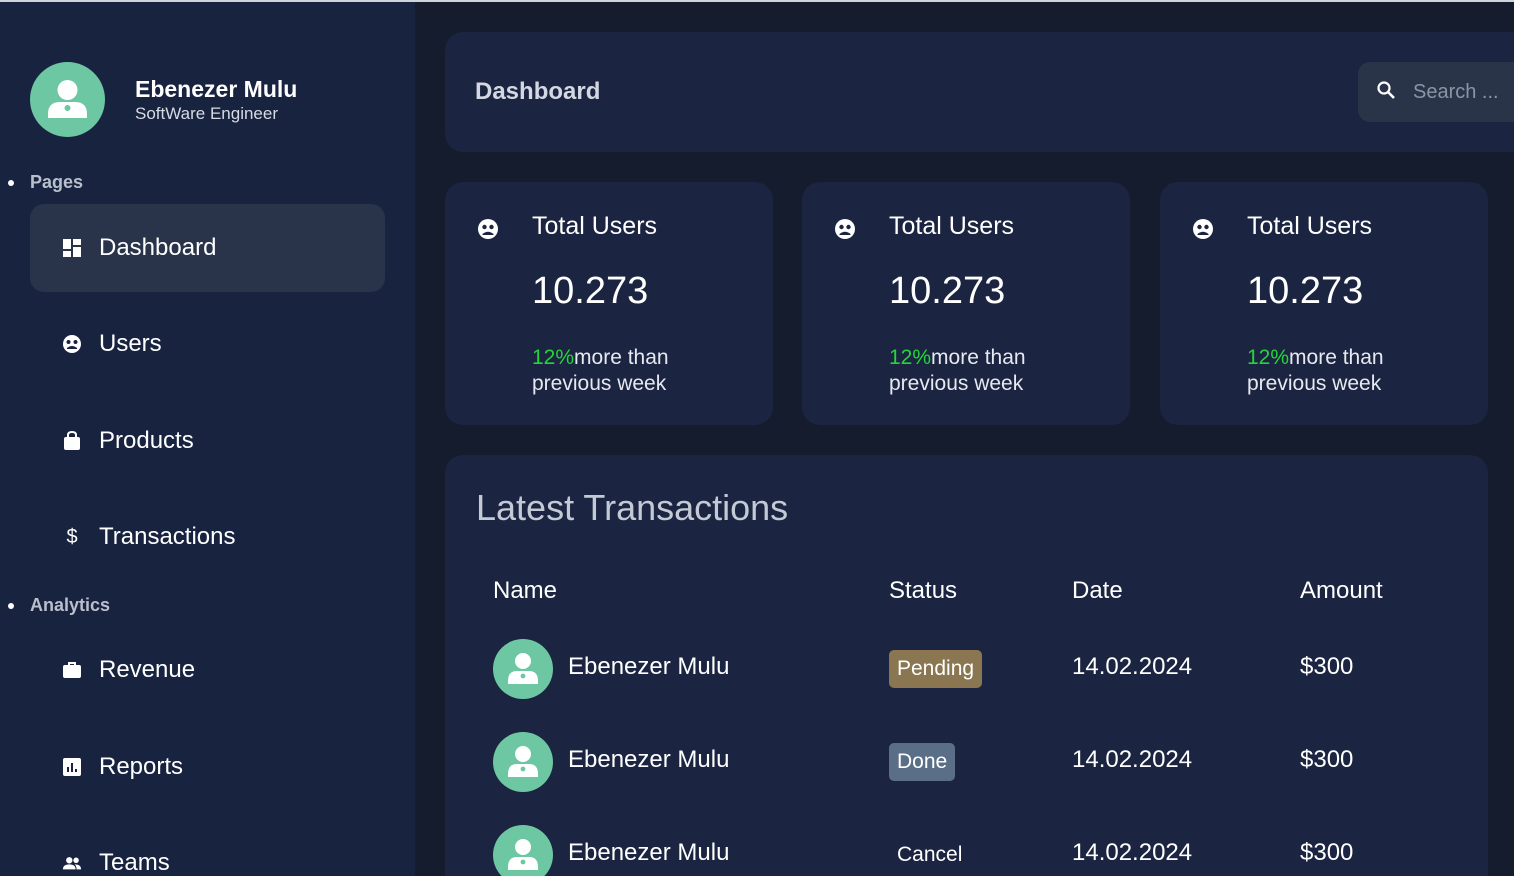 The image size is (1514, 876). I want to click on section-pages: Pages, so click(45, 182).